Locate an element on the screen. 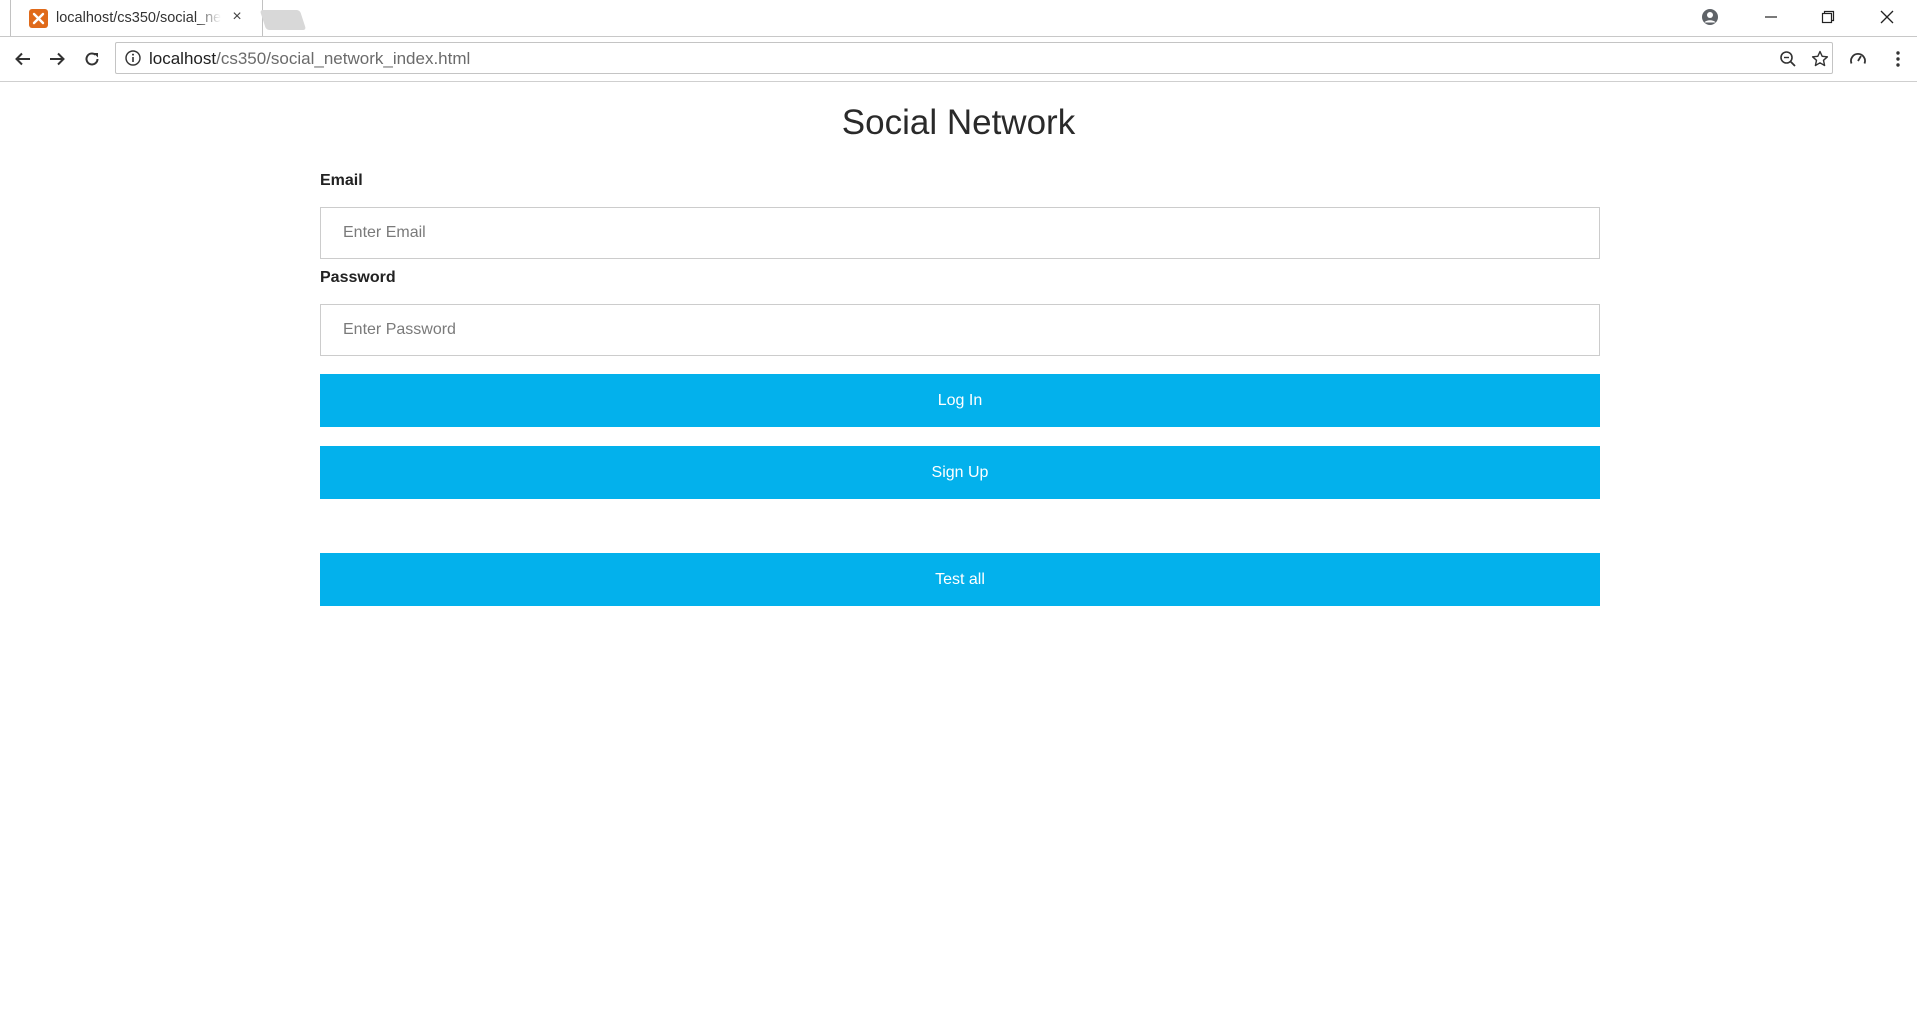 Image resolution: width=1917 pixels, height=1030 pixels. xampp-icon is located at coordinates (38, 18).